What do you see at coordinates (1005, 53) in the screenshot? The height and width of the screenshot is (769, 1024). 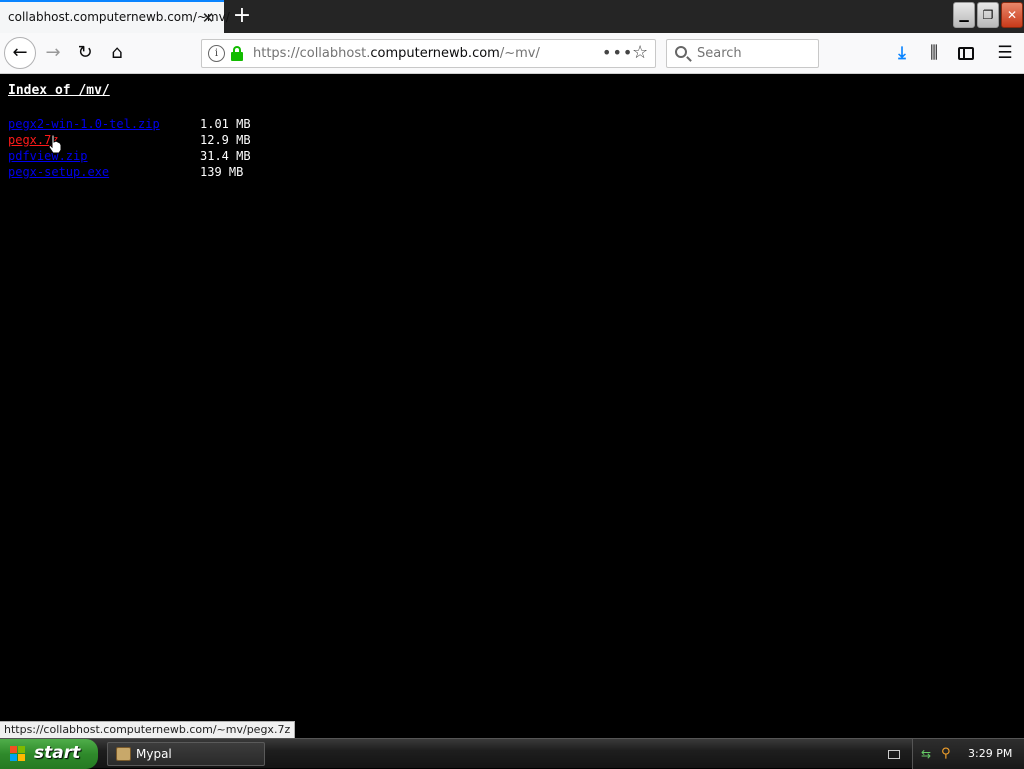 I see `menu-icon: ☰` at bounding box center [1005, 53].